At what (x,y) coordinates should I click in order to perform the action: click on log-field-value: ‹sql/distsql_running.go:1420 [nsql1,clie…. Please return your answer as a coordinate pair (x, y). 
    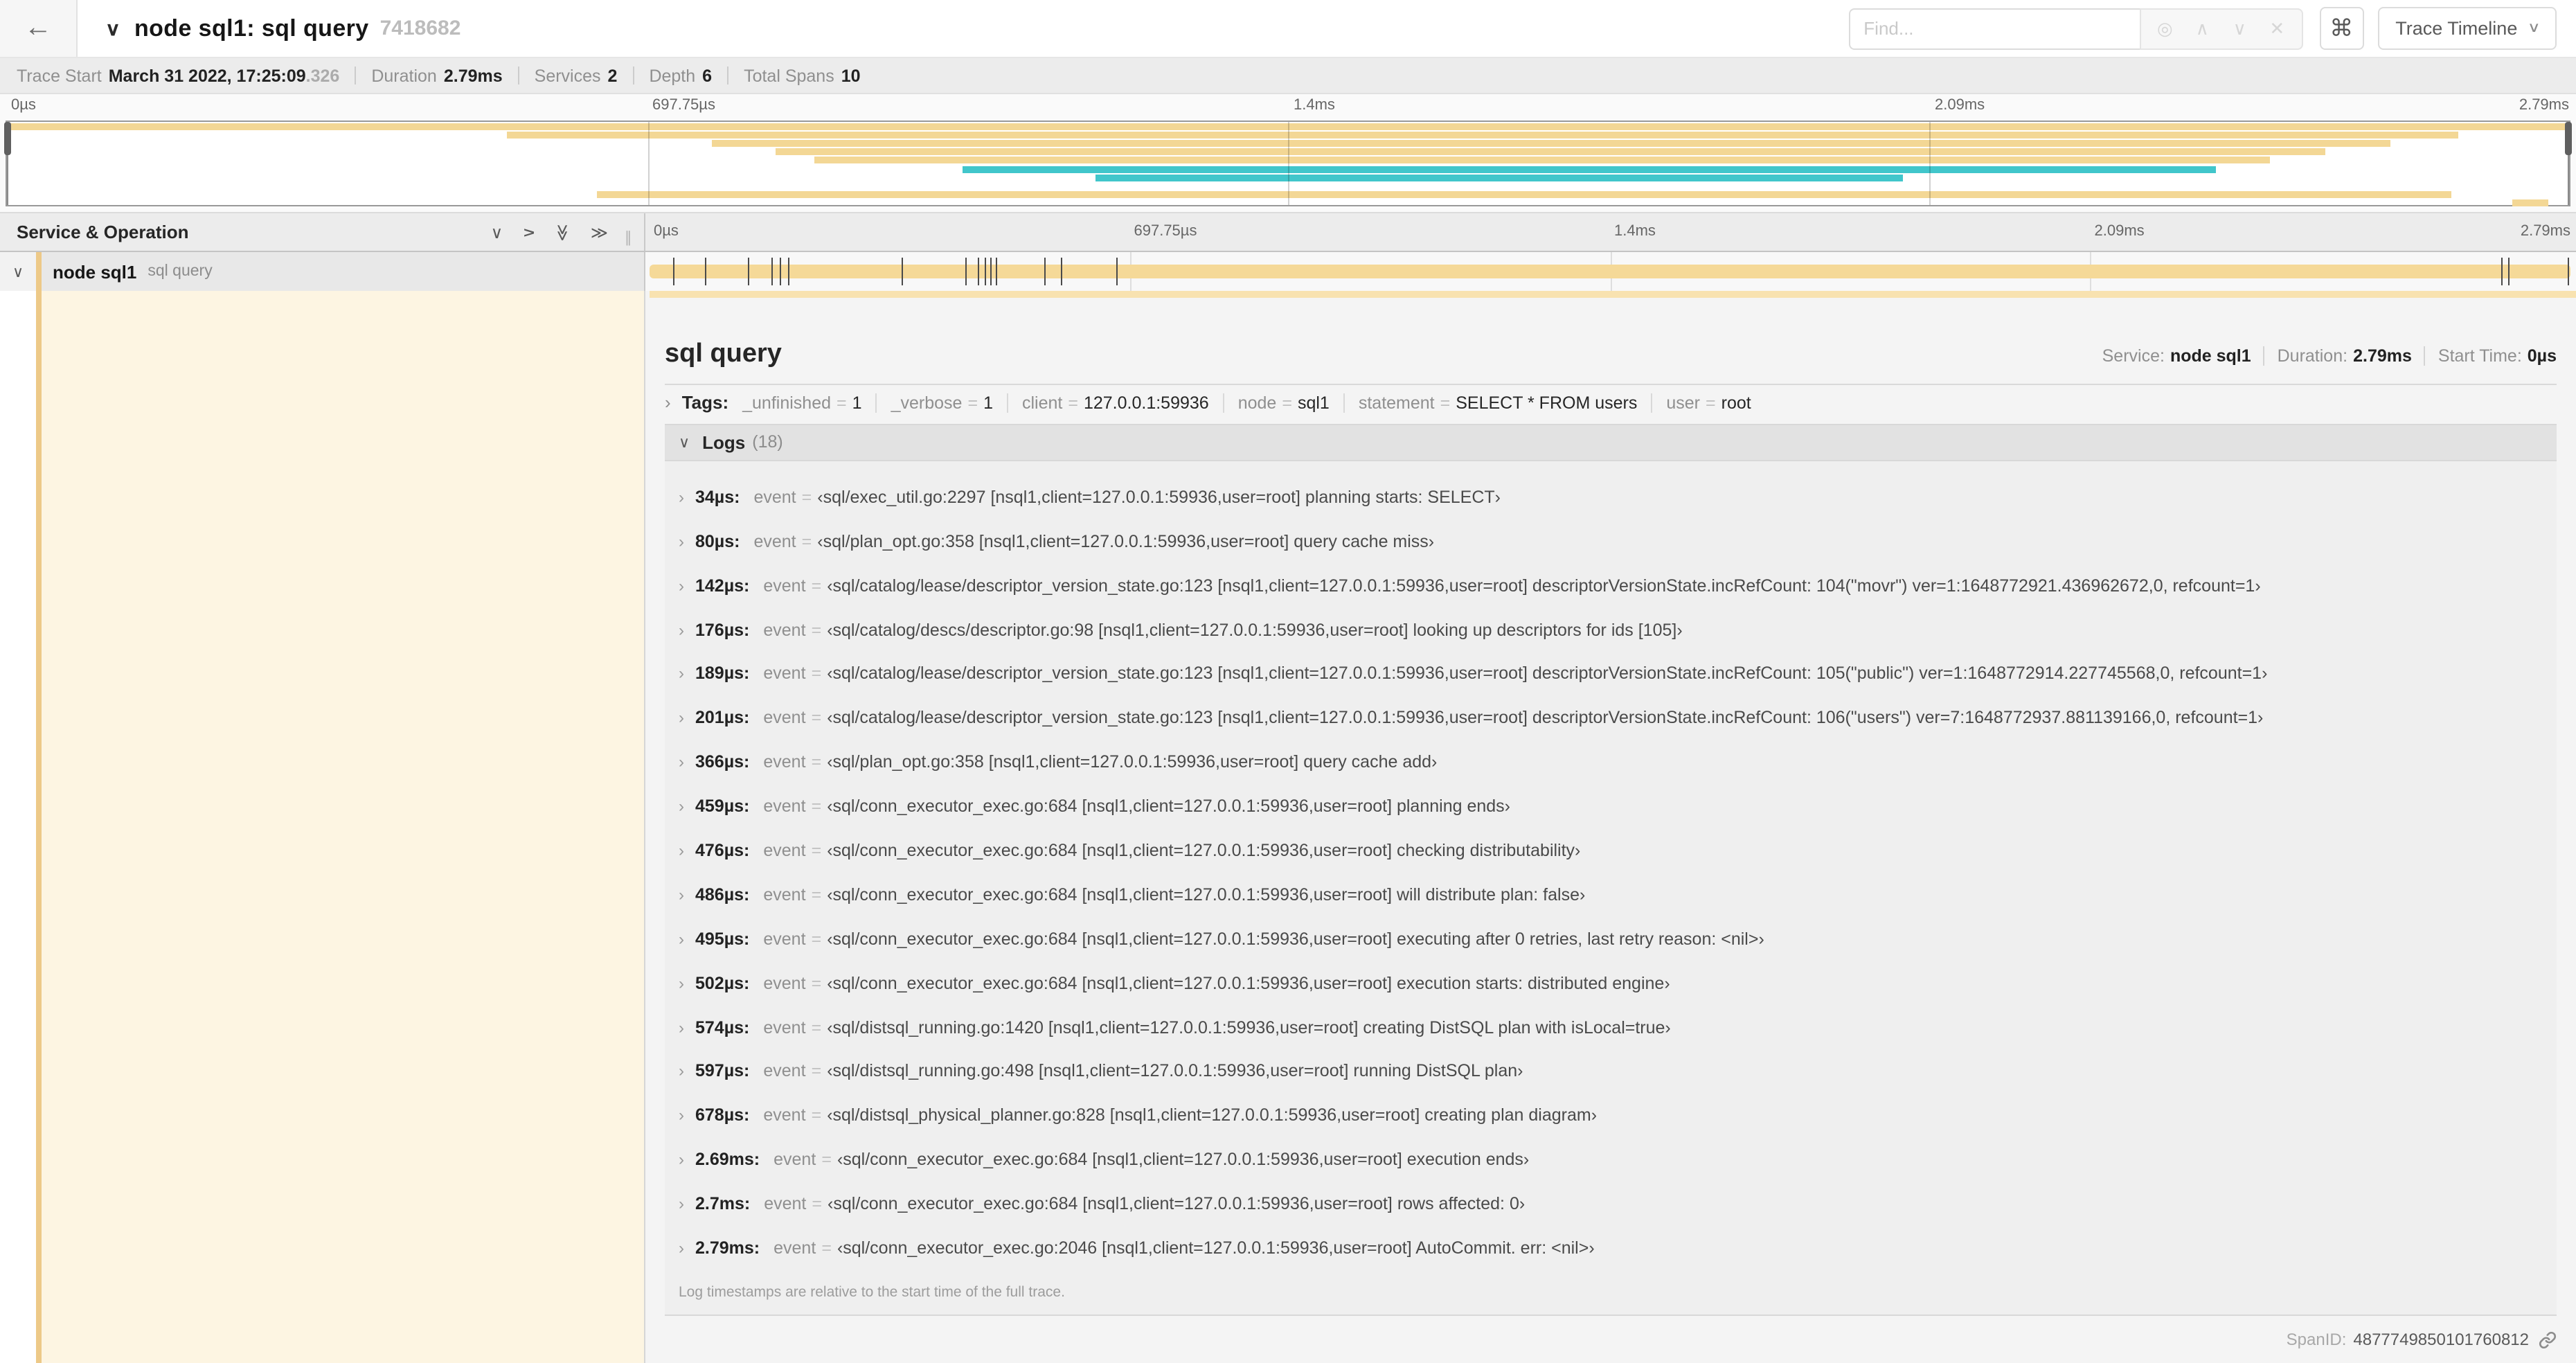
    Looking at the image, I should click on (1249, 1027).